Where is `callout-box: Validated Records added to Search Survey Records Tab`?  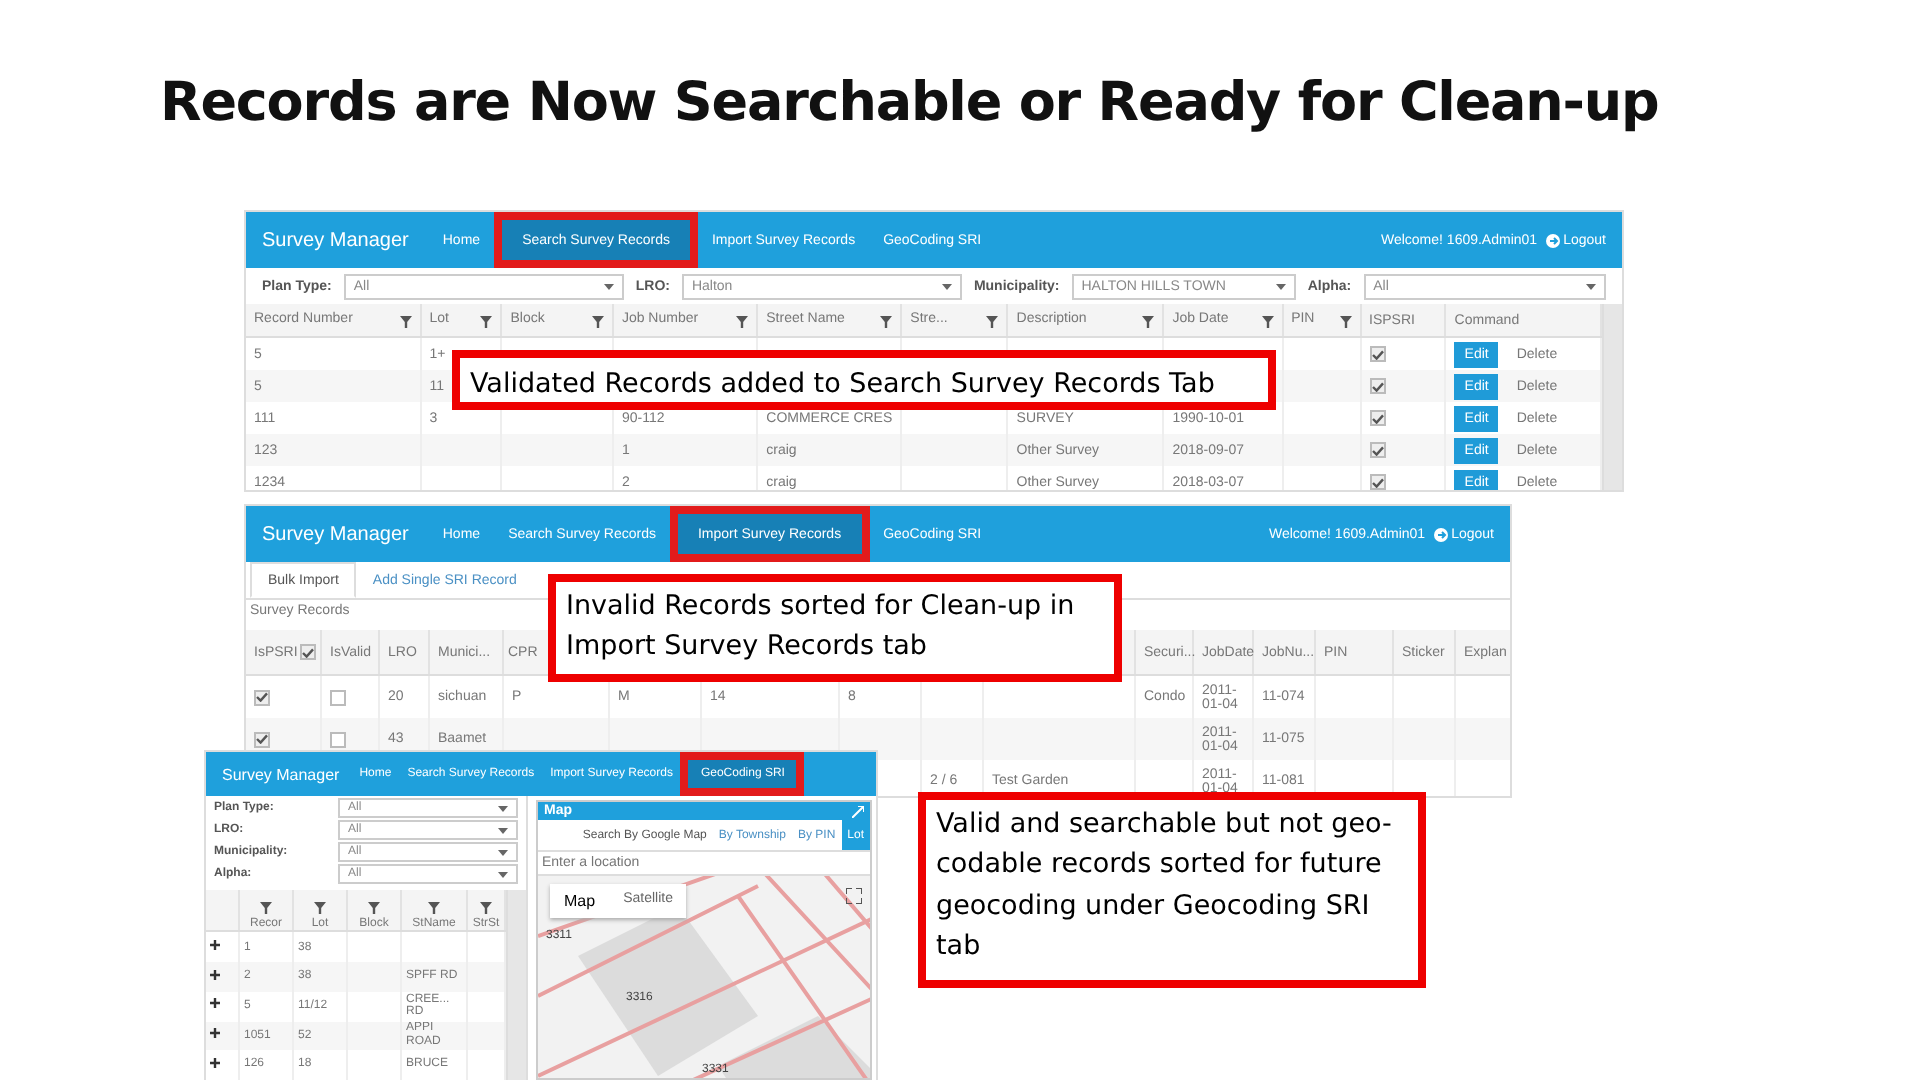
callout-box: Validated Records added to Search Survey Records Tab is located at coordinates (864, 380).